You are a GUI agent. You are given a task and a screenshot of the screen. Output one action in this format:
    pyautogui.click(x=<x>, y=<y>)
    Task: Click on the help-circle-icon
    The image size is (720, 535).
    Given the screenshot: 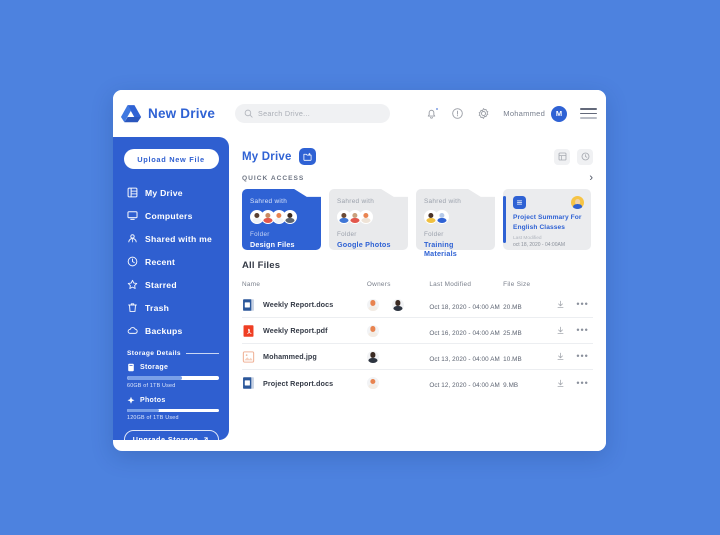 What is the action you would take?
    pyautogui.click(x=457, y=113)
    